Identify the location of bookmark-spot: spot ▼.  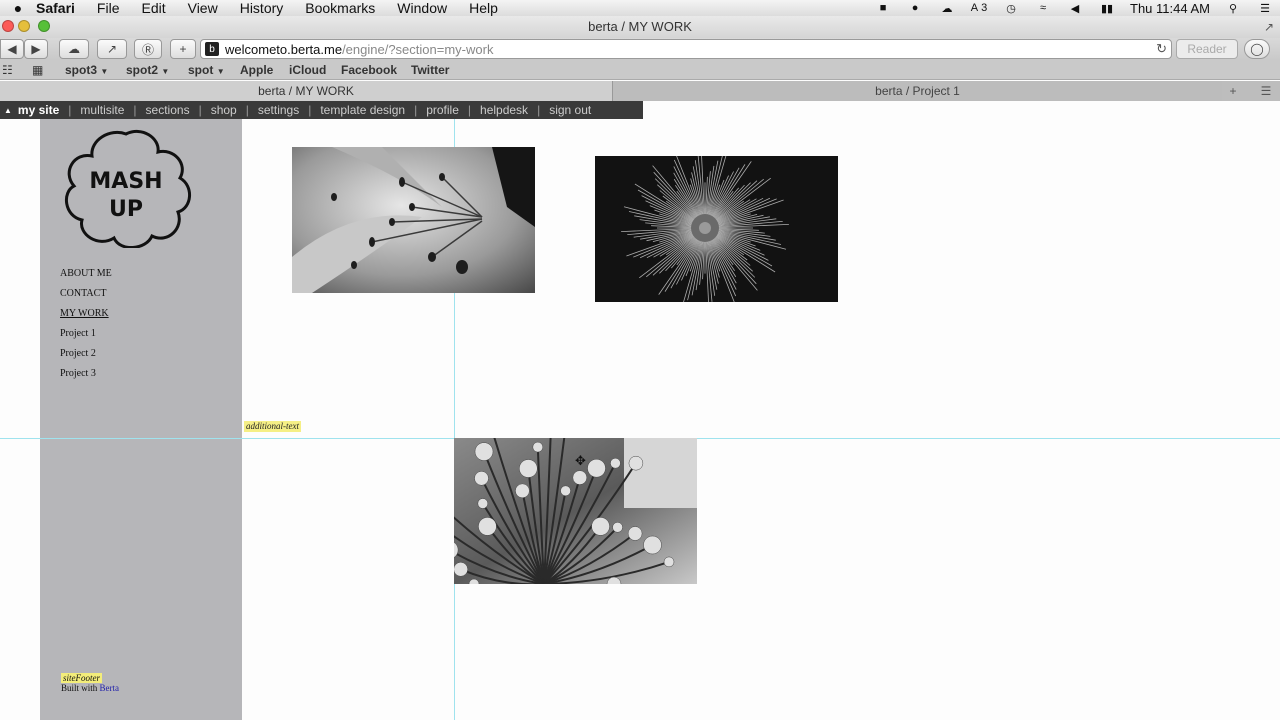
(206, 70).